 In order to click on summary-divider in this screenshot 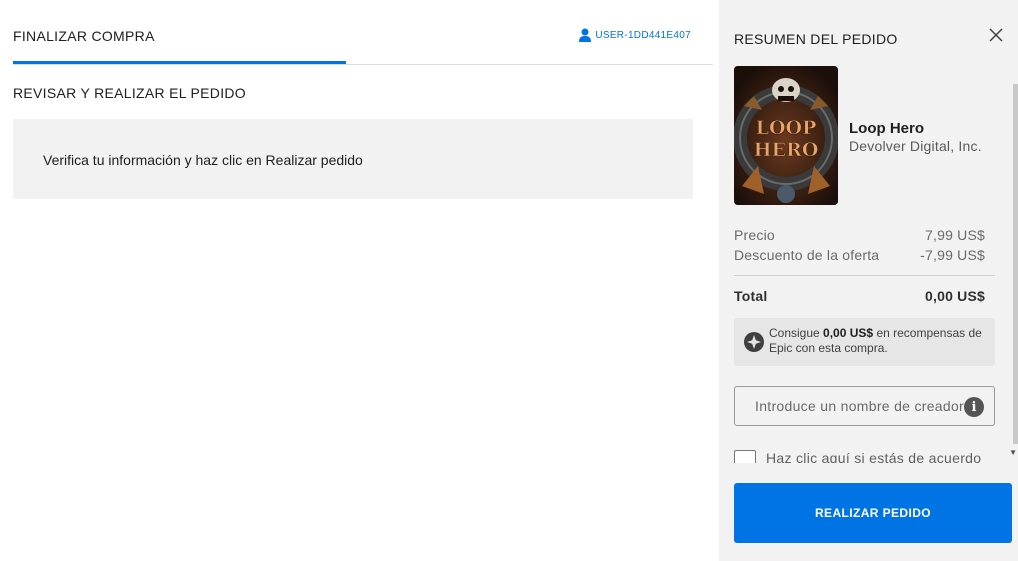, I will do `click(864, 275)`.